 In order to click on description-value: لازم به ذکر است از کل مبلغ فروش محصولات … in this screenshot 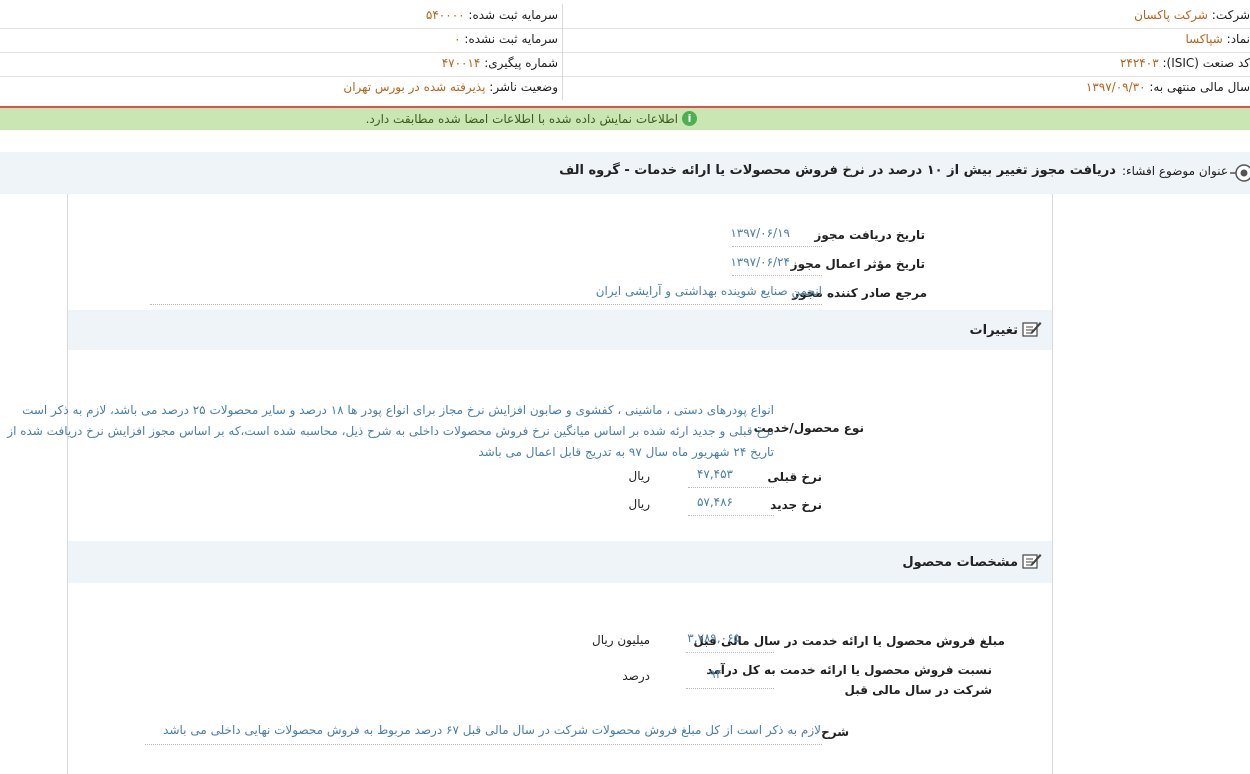, I will do `click(492, 730)`.